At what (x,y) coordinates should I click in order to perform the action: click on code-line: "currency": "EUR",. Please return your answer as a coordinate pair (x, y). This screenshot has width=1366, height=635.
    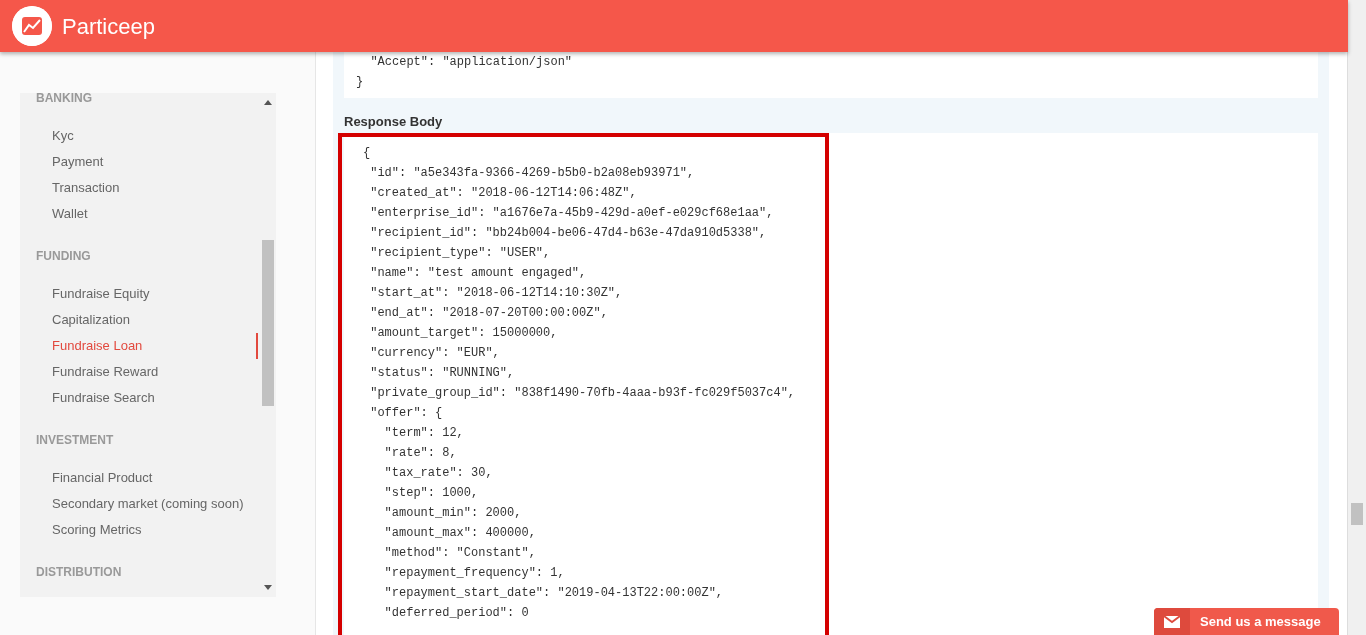
    Looking at the image, I should click on (435, 353).